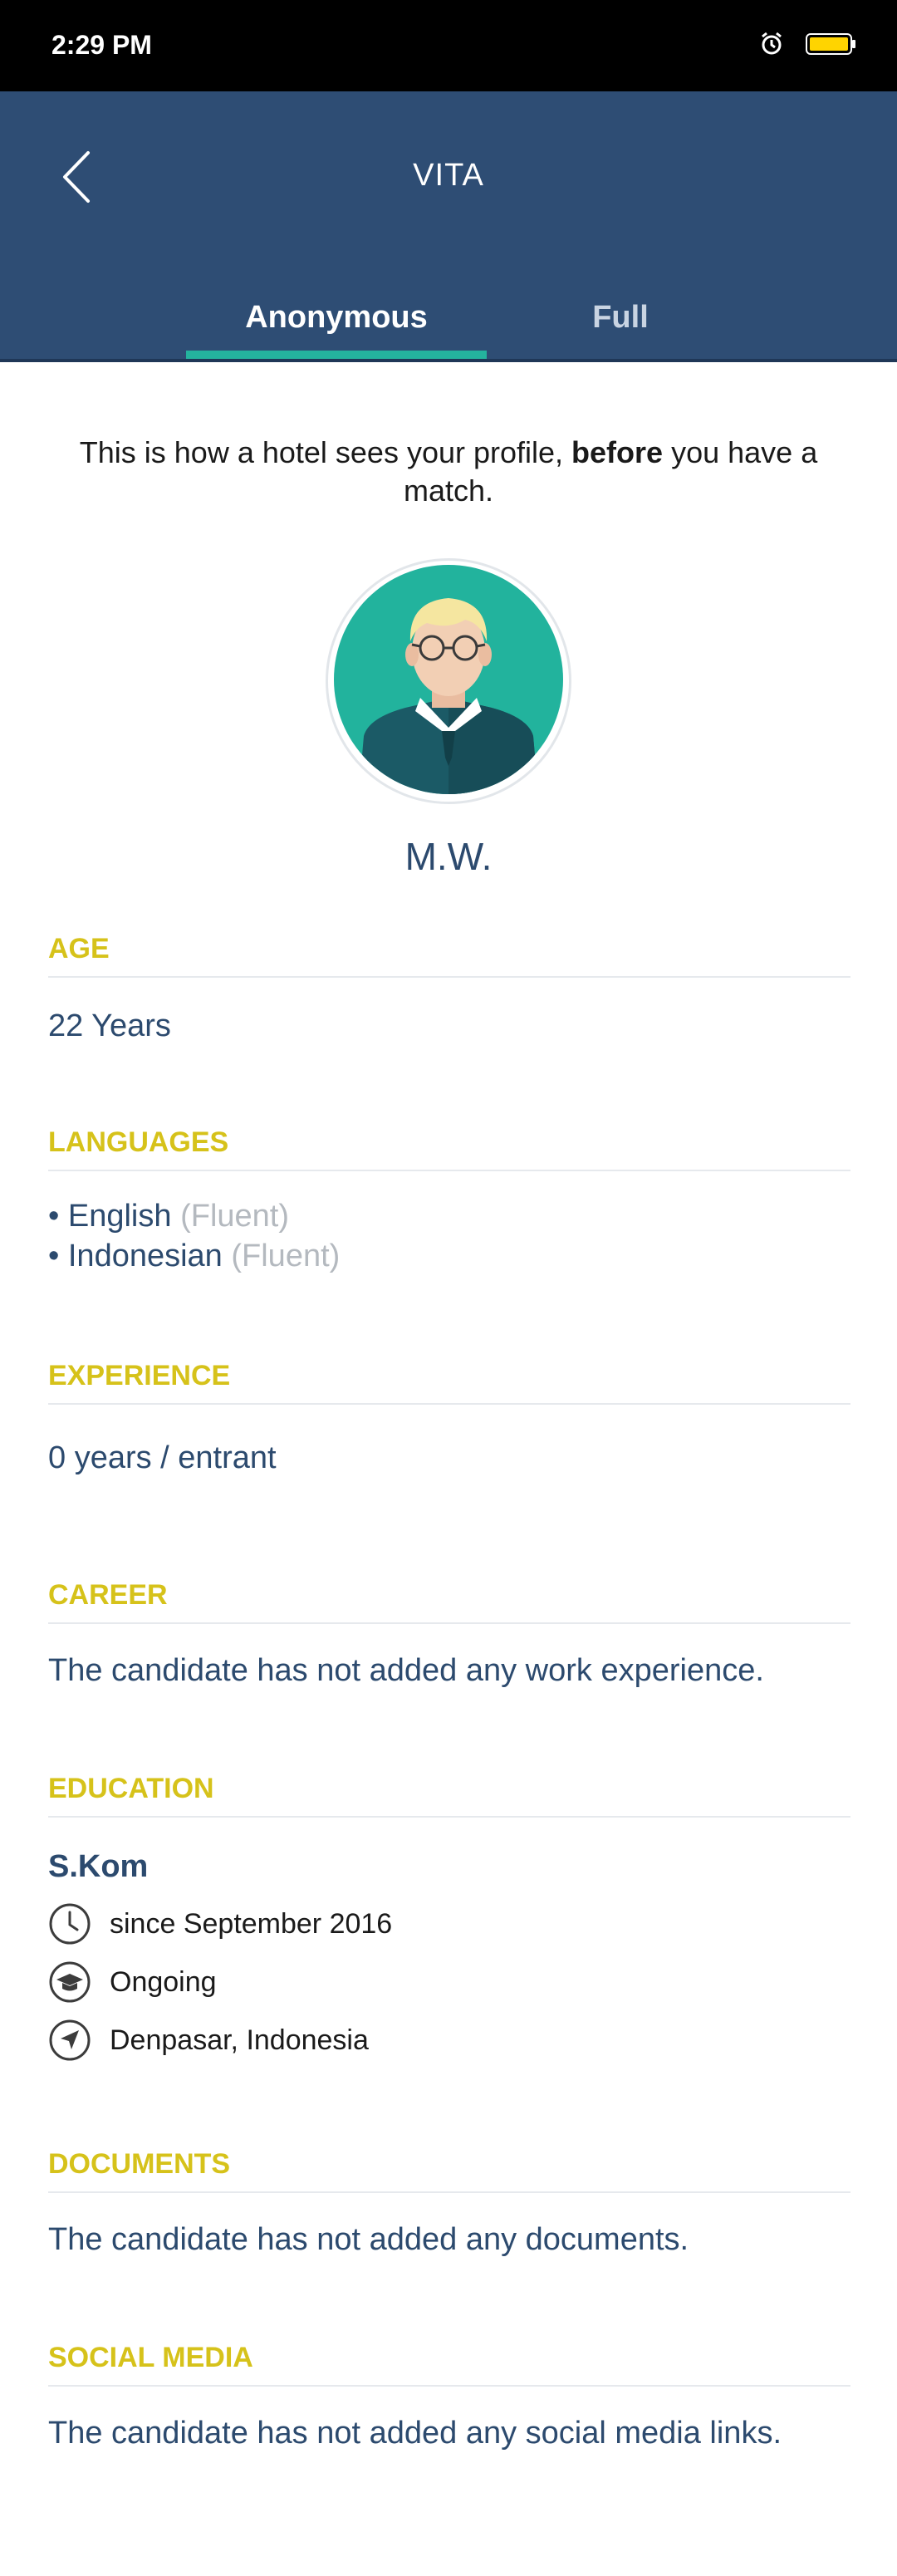 The image size is (897, 2576). I want to click on age-value: 22 Years, so click(110, 1025).